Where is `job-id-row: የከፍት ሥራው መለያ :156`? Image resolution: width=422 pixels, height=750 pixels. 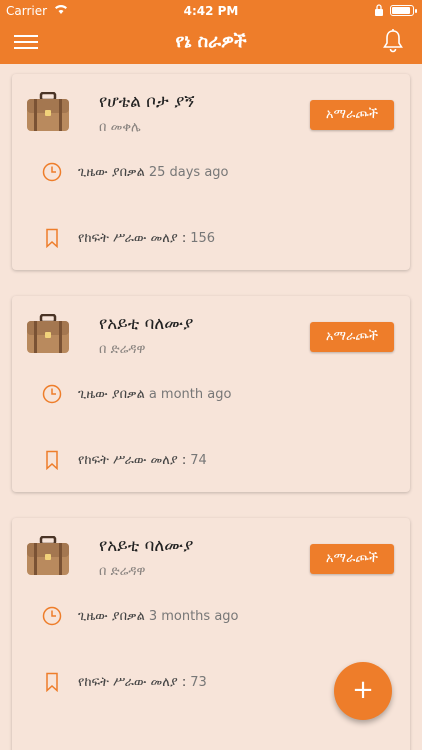
job-id-row: የከፍት ሥራው መለያ :156 is located at coordinates (129, 238).